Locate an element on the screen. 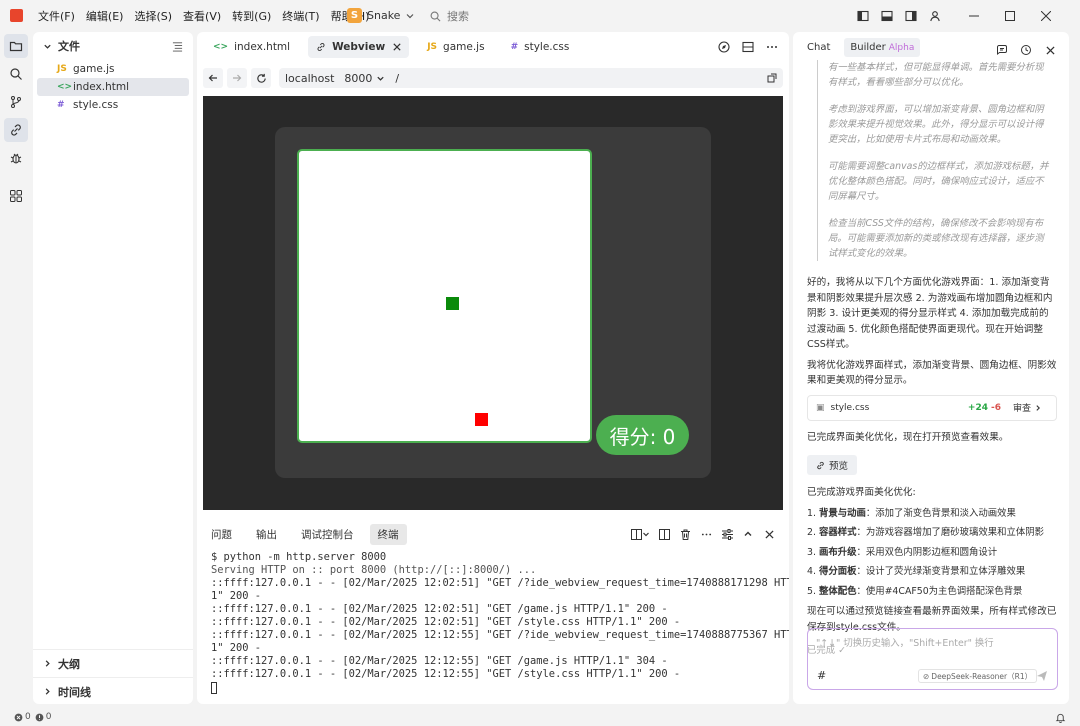 This screenshot has height=726, width=1080. split-terminal-icon is located at coordinates (664, 534).